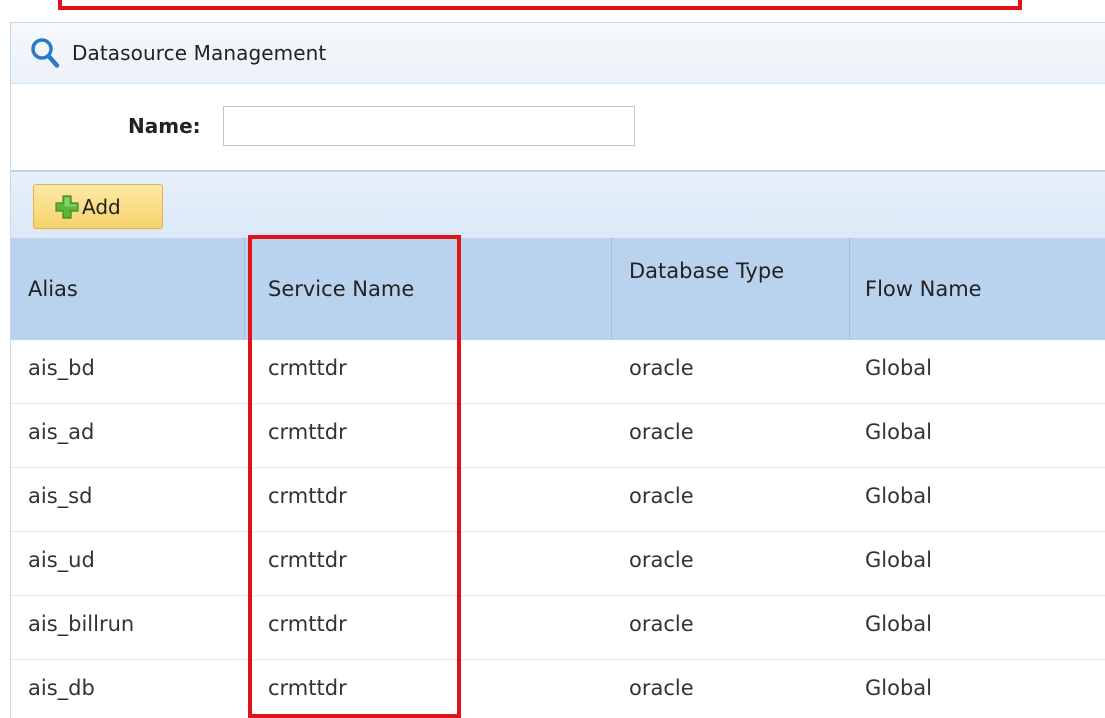 Image resolution: width=1105 pixels, height=718 pixels. What do you see at coordinates (199, 53) in the screenshot?
I see `panel-title: Datasource Management` at bounding box center [199, 53].